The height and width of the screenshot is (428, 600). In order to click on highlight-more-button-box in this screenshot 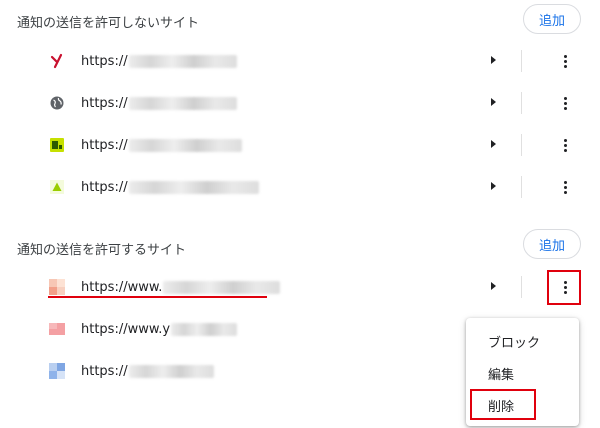, I will do `click(564, 287)`.